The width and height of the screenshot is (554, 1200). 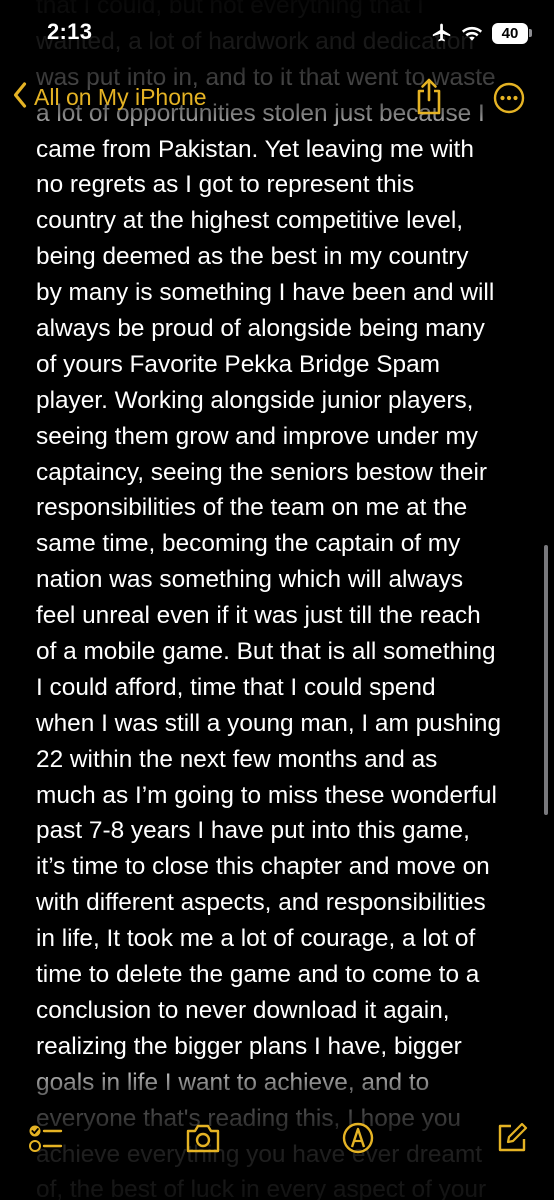 I want to click on share-button, so click(x=429, y=96).